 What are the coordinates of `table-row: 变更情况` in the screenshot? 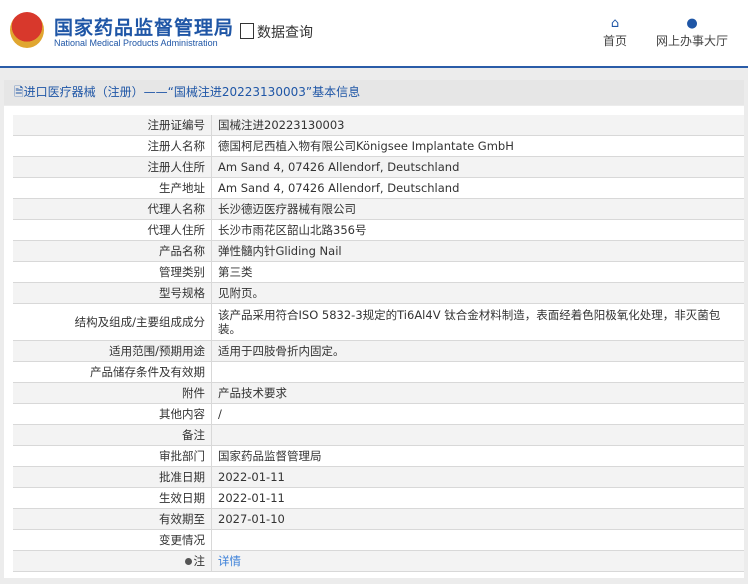 It's located at (378, 540).